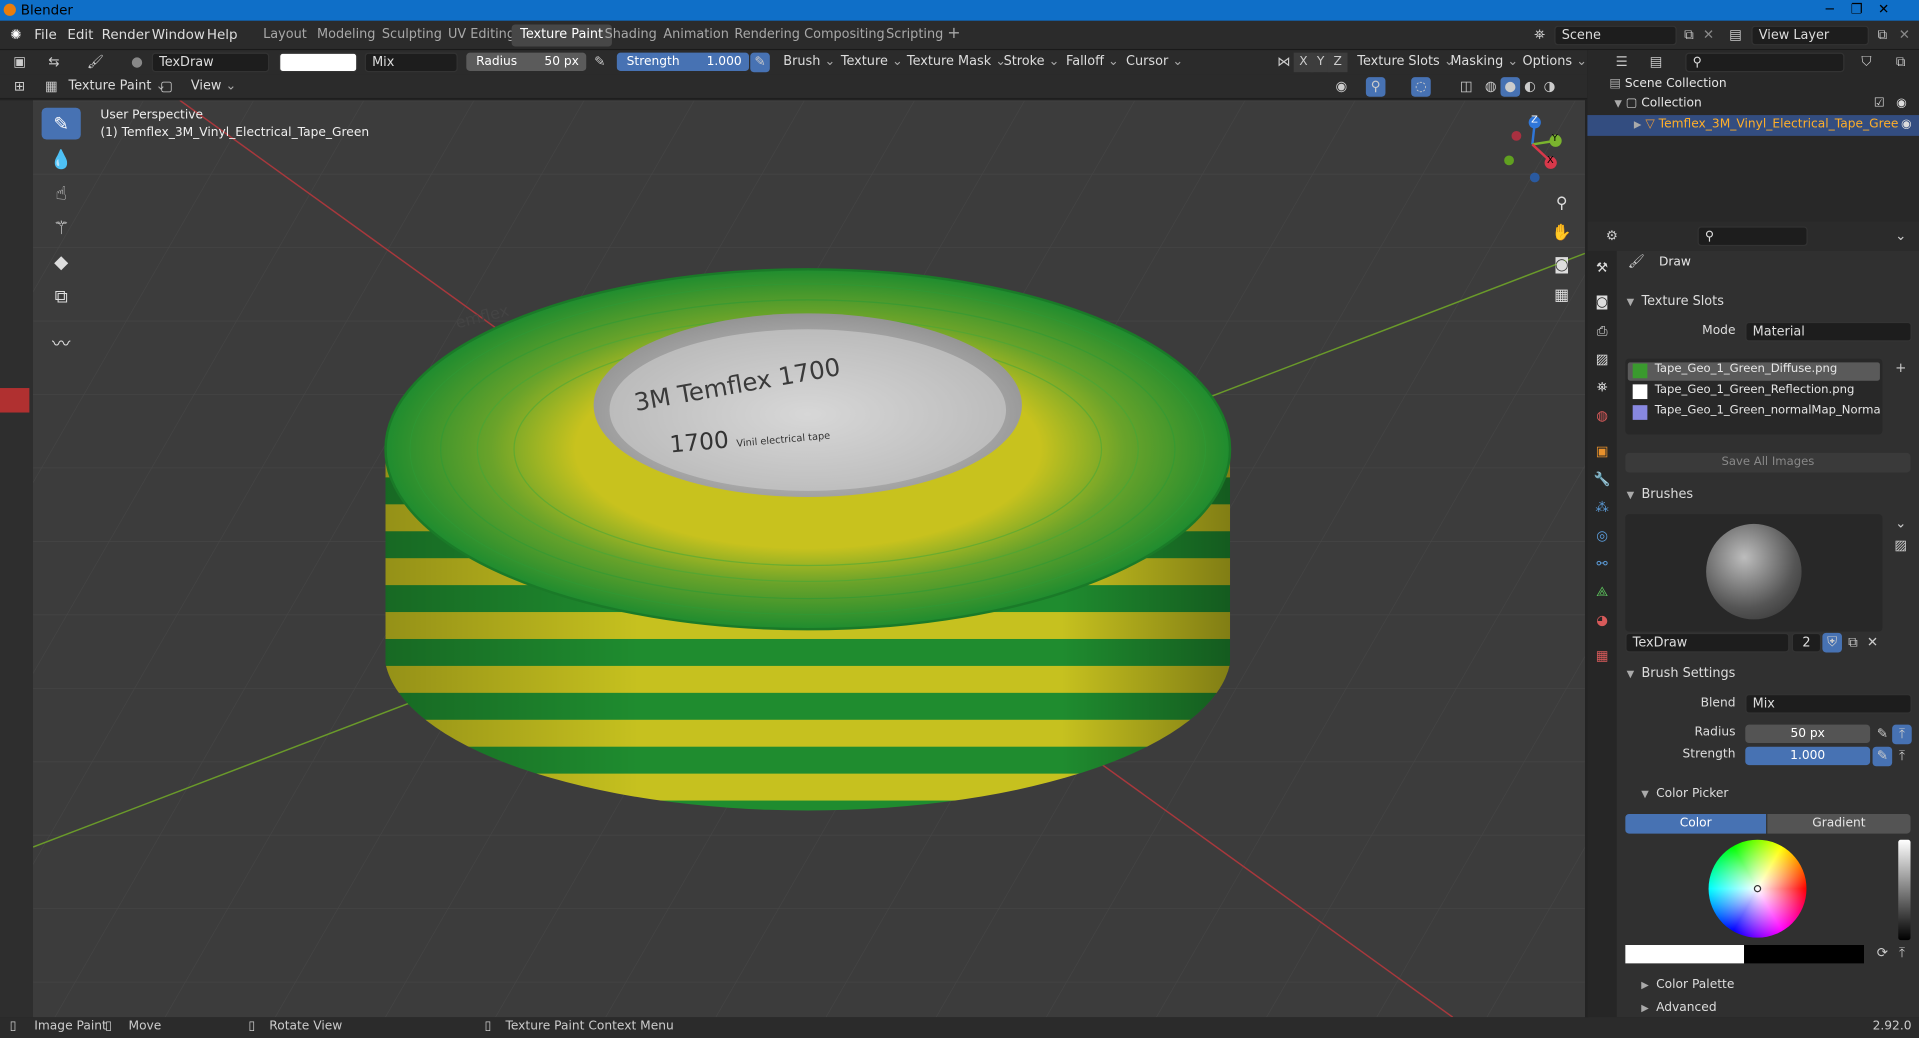 The image size is (1919, 1038). Describe the element at coordinates (1829, 10) in the screenshot. I see `minimize-button: ─` at that location.